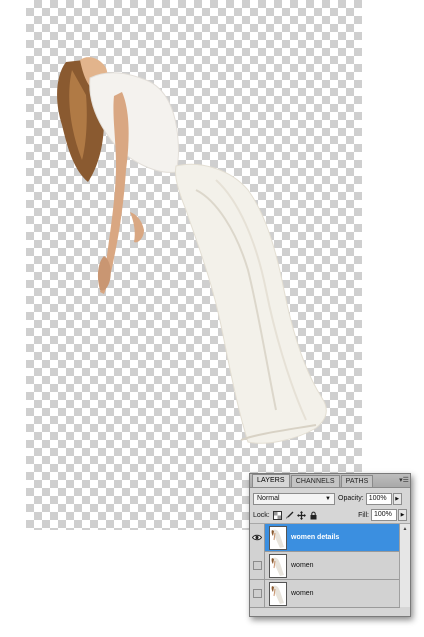 Image resolution: width=424 pixels, height=637 pixels. I want to click on layer-name: women details, so click(315, 537).